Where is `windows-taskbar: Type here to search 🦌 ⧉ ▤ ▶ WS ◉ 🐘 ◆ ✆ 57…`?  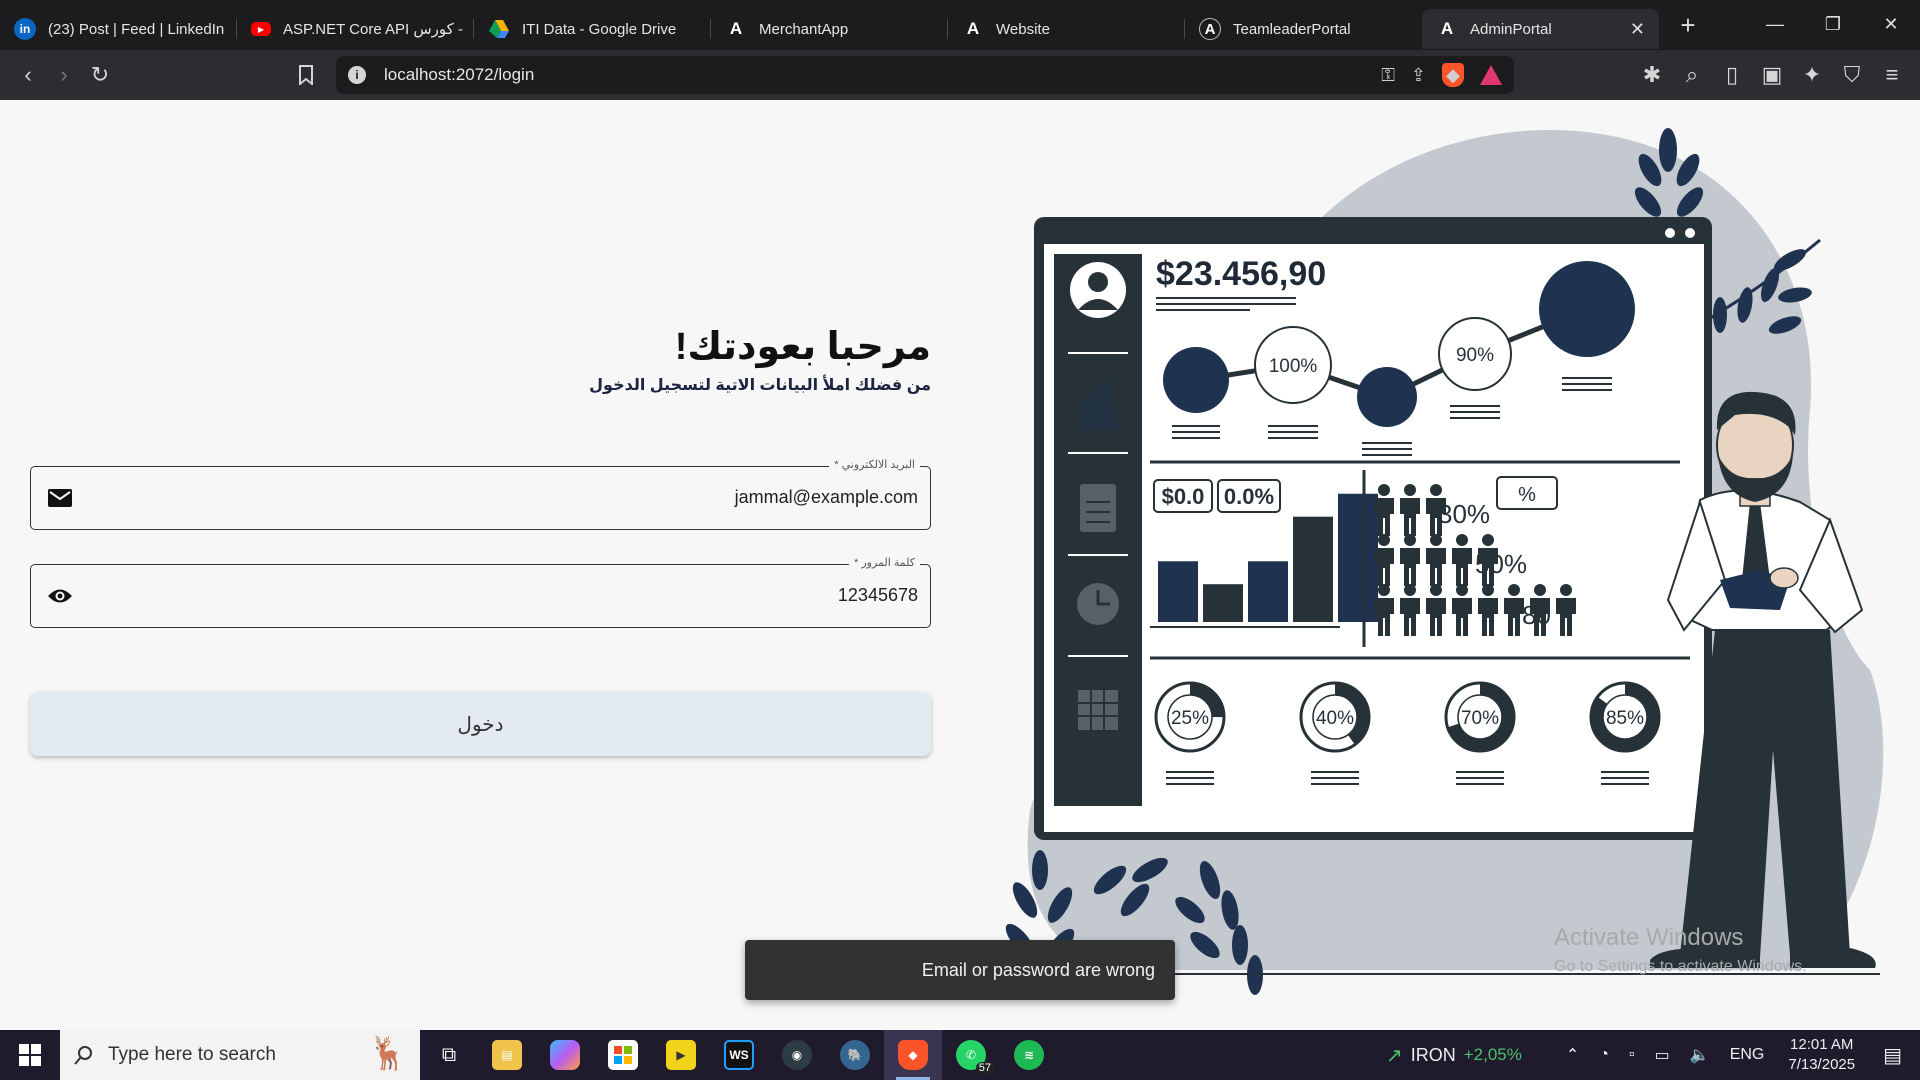
windows-taskbar: Type here to search 🦌 ⧉ ▤ ▶ WS ◉ 🐘 ◆ ✆ 57… is located at coordinates (960, 1055).